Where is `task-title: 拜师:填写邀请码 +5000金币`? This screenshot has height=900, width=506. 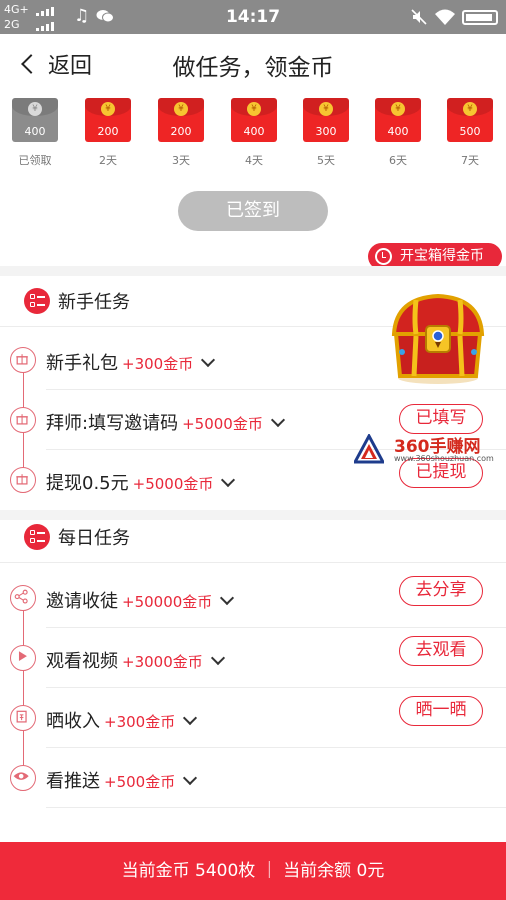
task-title: 拜师:填写邀请码 +5000金币 is located at coordinates (165, 422).